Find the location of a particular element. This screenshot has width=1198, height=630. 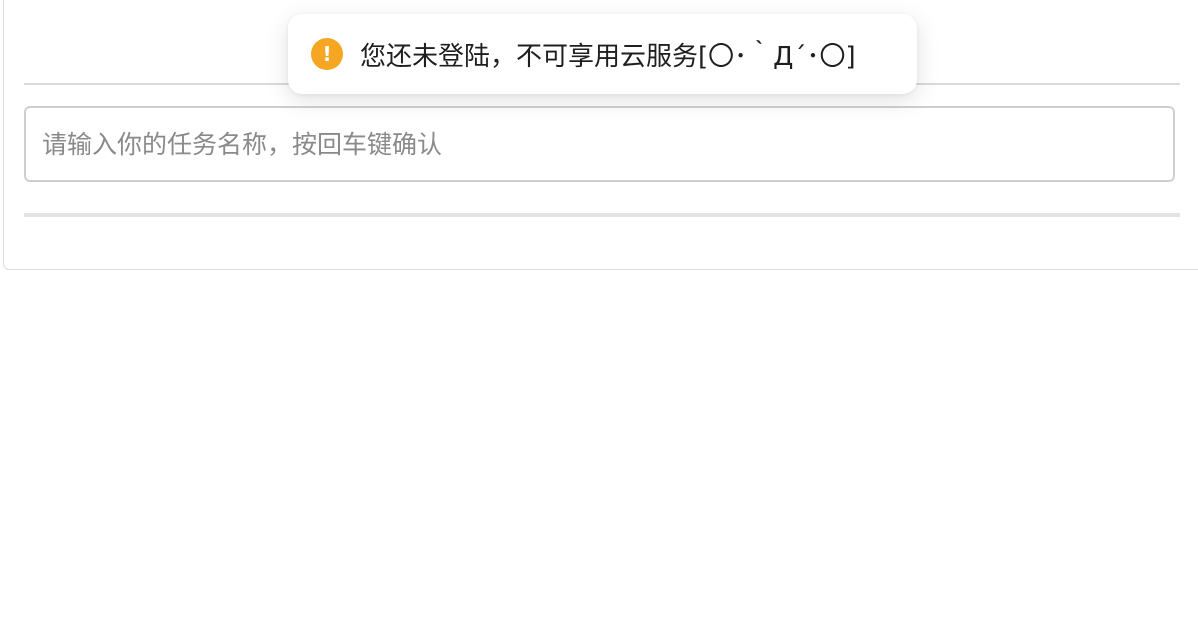

warning-icon: ! is located at coordinates (327, 54).